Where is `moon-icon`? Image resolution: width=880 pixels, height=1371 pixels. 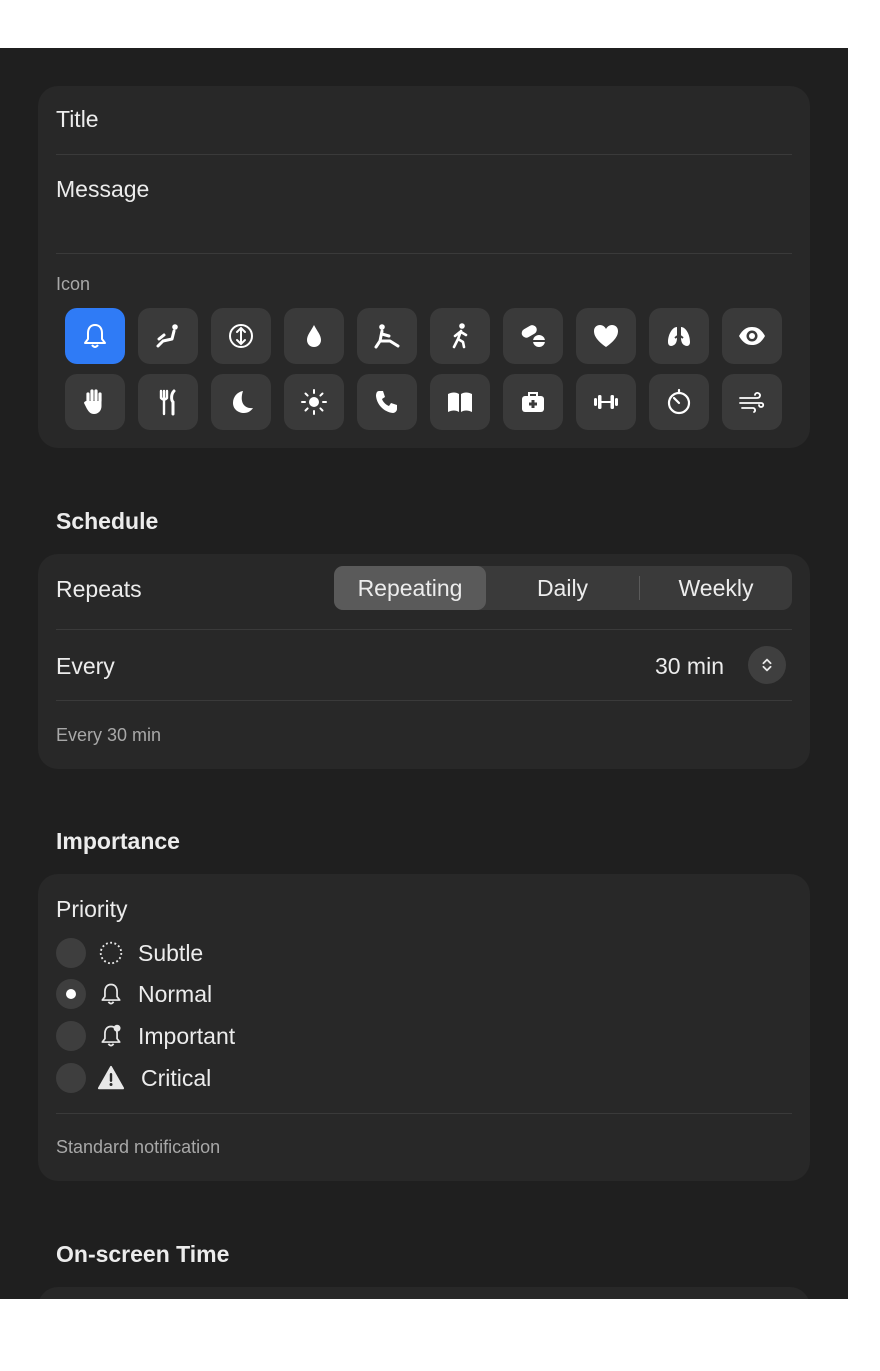
moon-icon is located at coordinates (241, 402).